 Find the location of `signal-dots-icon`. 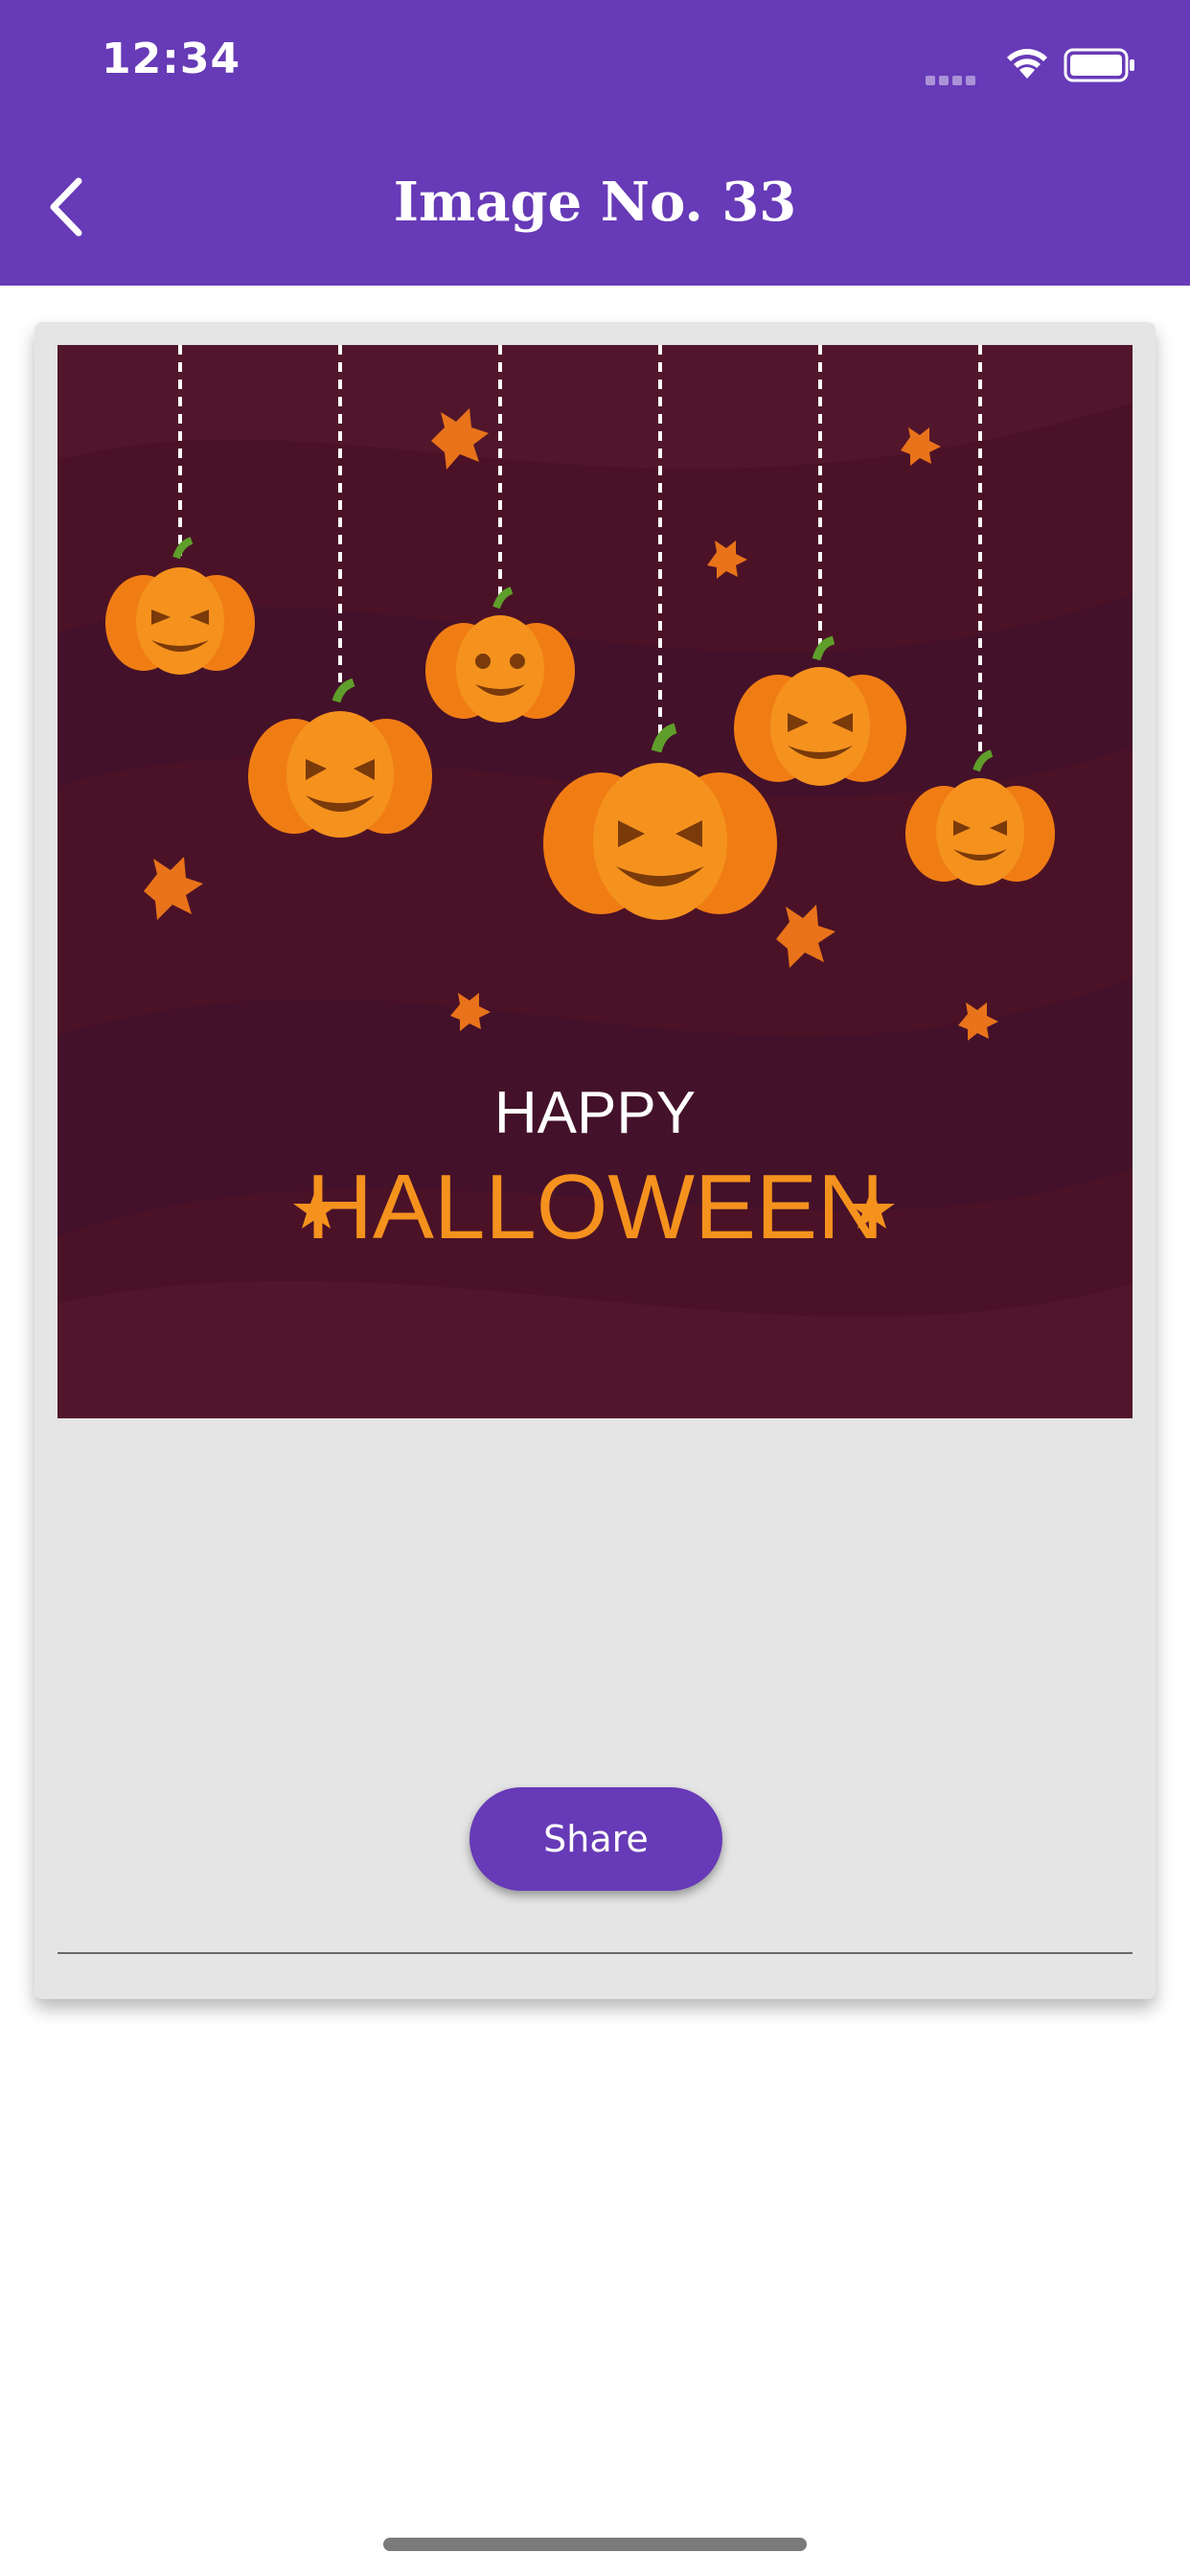

signal-dots-icon is located at coordinates (952, 78).